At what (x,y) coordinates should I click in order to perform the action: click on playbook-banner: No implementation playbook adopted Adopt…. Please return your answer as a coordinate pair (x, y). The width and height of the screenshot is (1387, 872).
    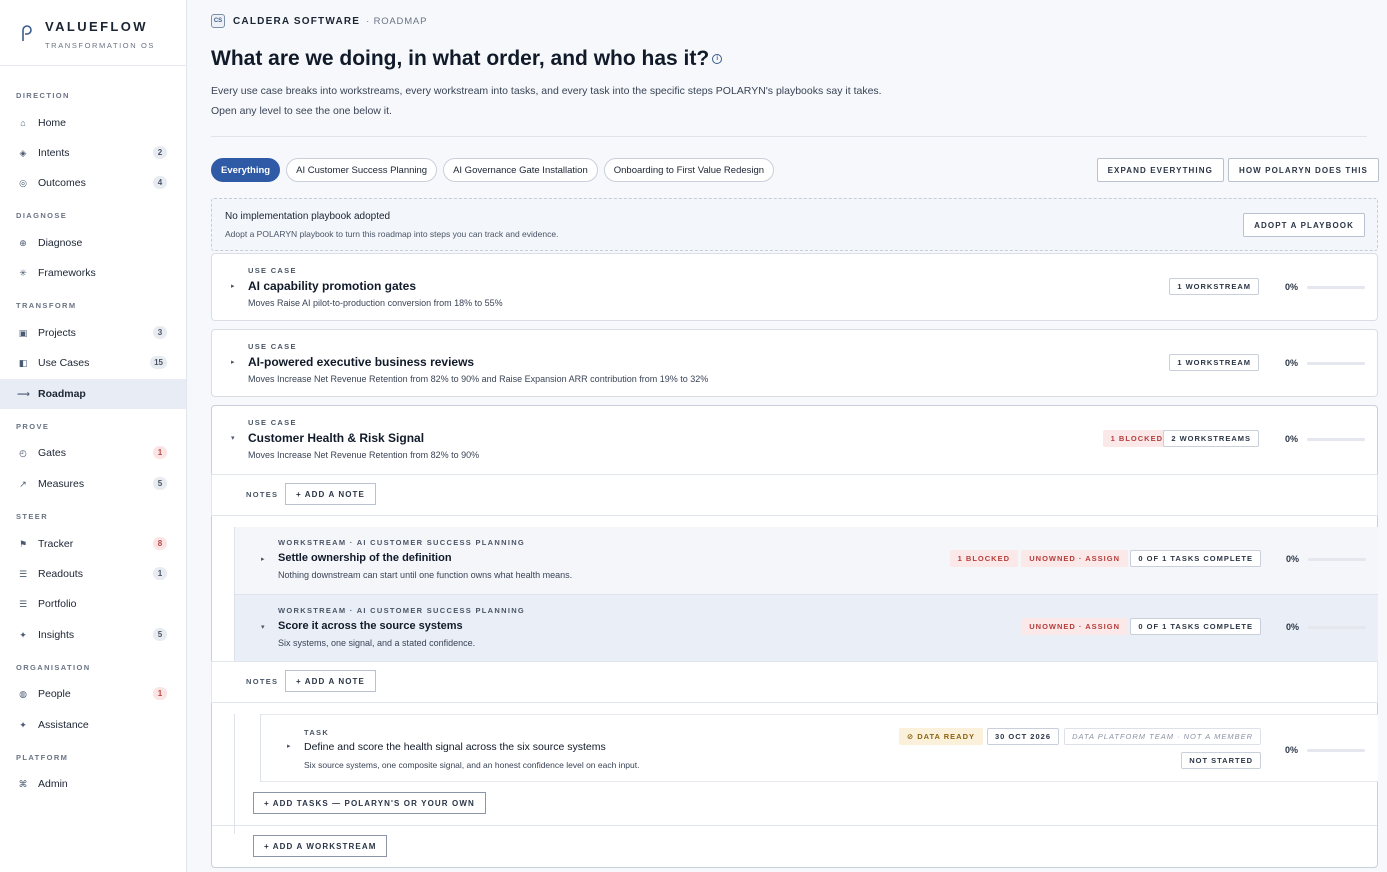
    Looking at the image, I should click on (794, 224).